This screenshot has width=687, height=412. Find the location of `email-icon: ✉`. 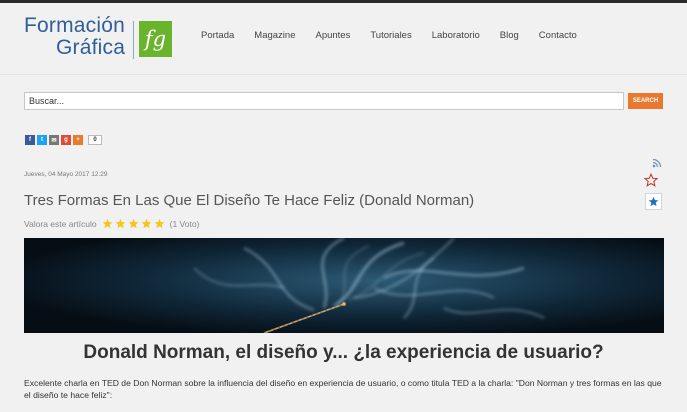

email-icon: ✉ is located at coordinates (54, 140).